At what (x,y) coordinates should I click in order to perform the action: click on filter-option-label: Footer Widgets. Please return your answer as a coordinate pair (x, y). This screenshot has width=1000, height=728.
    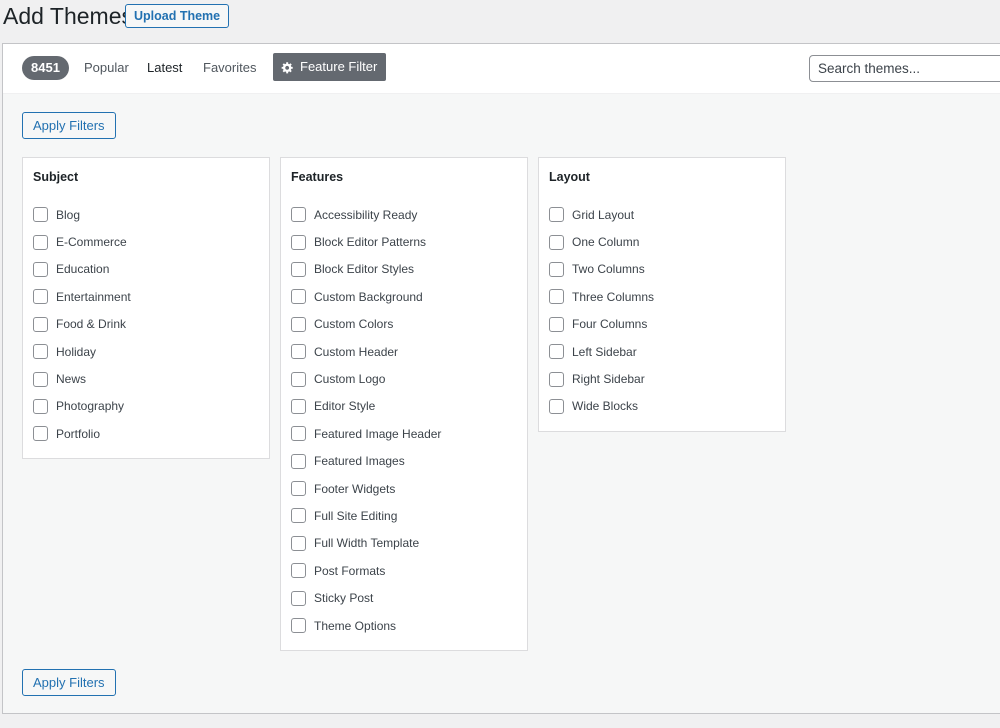
    Looking at the image, I should click on (355, 488).